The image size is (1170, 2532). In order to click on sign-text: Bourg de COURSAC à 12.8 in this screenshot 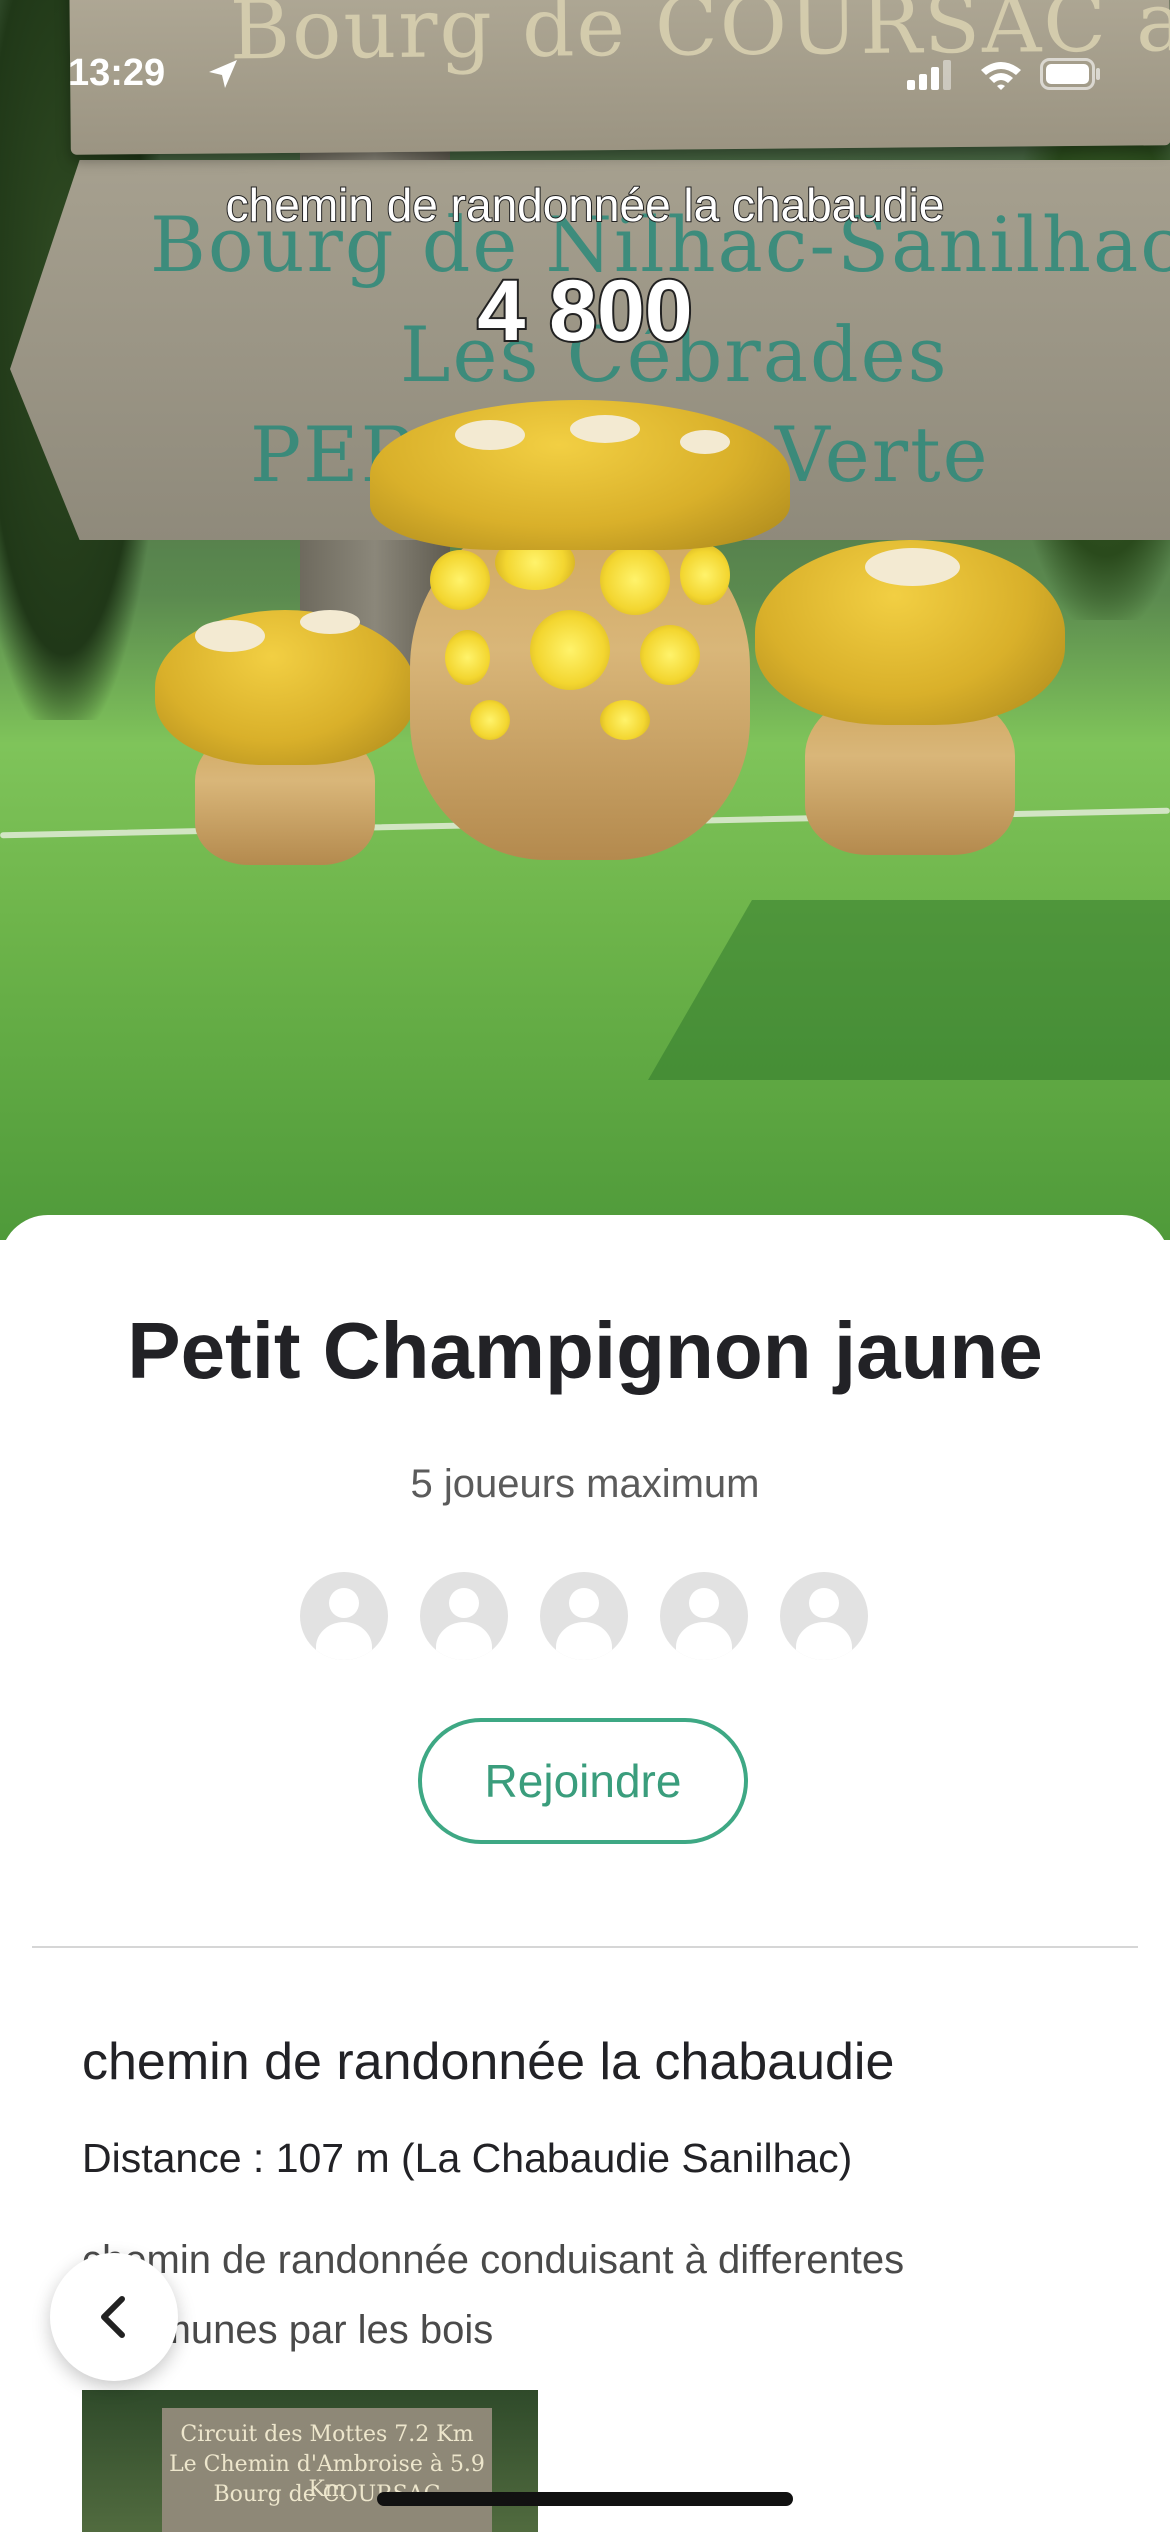, I will do `click(699, 39)`.